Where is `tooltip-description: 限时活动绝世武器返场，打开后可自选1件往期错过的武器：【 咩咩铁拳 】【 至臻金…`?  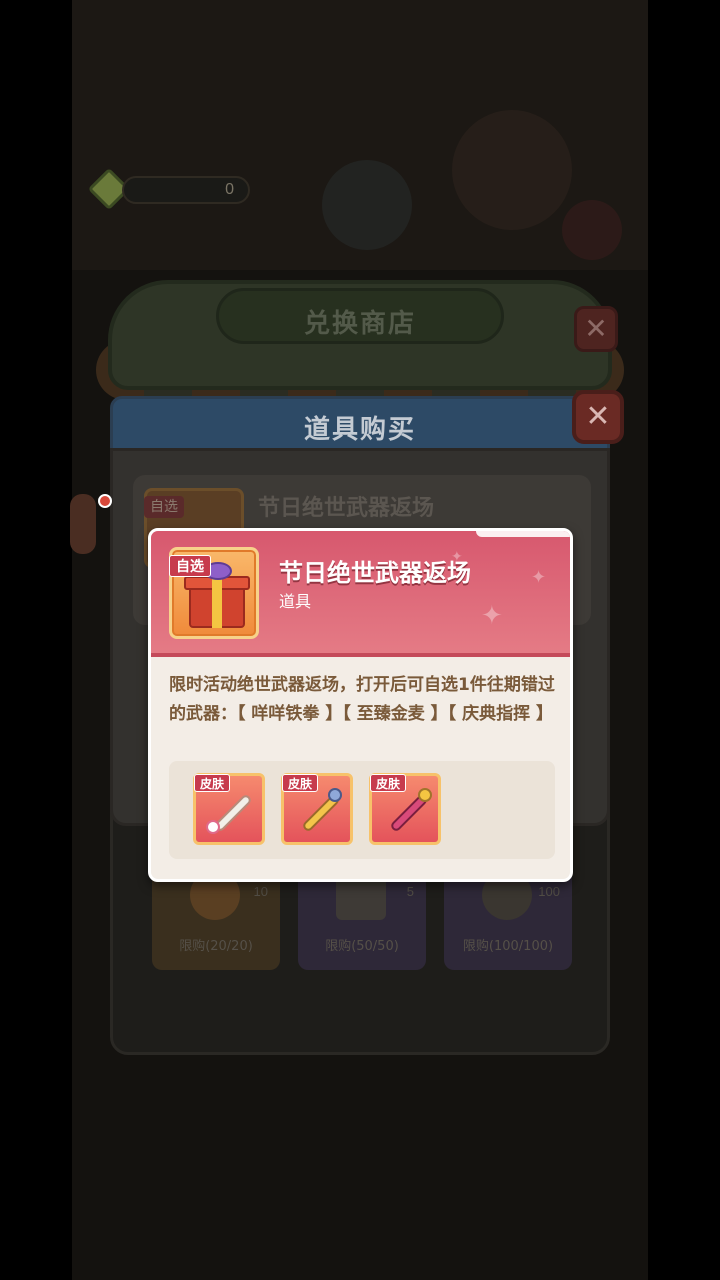 tooltip-description: 限时活动绝世武器返场，打开后可自选1件往期错过的武器：【 咩咩铁拳 】【 至臻金… is located at coordinates (362, 699).